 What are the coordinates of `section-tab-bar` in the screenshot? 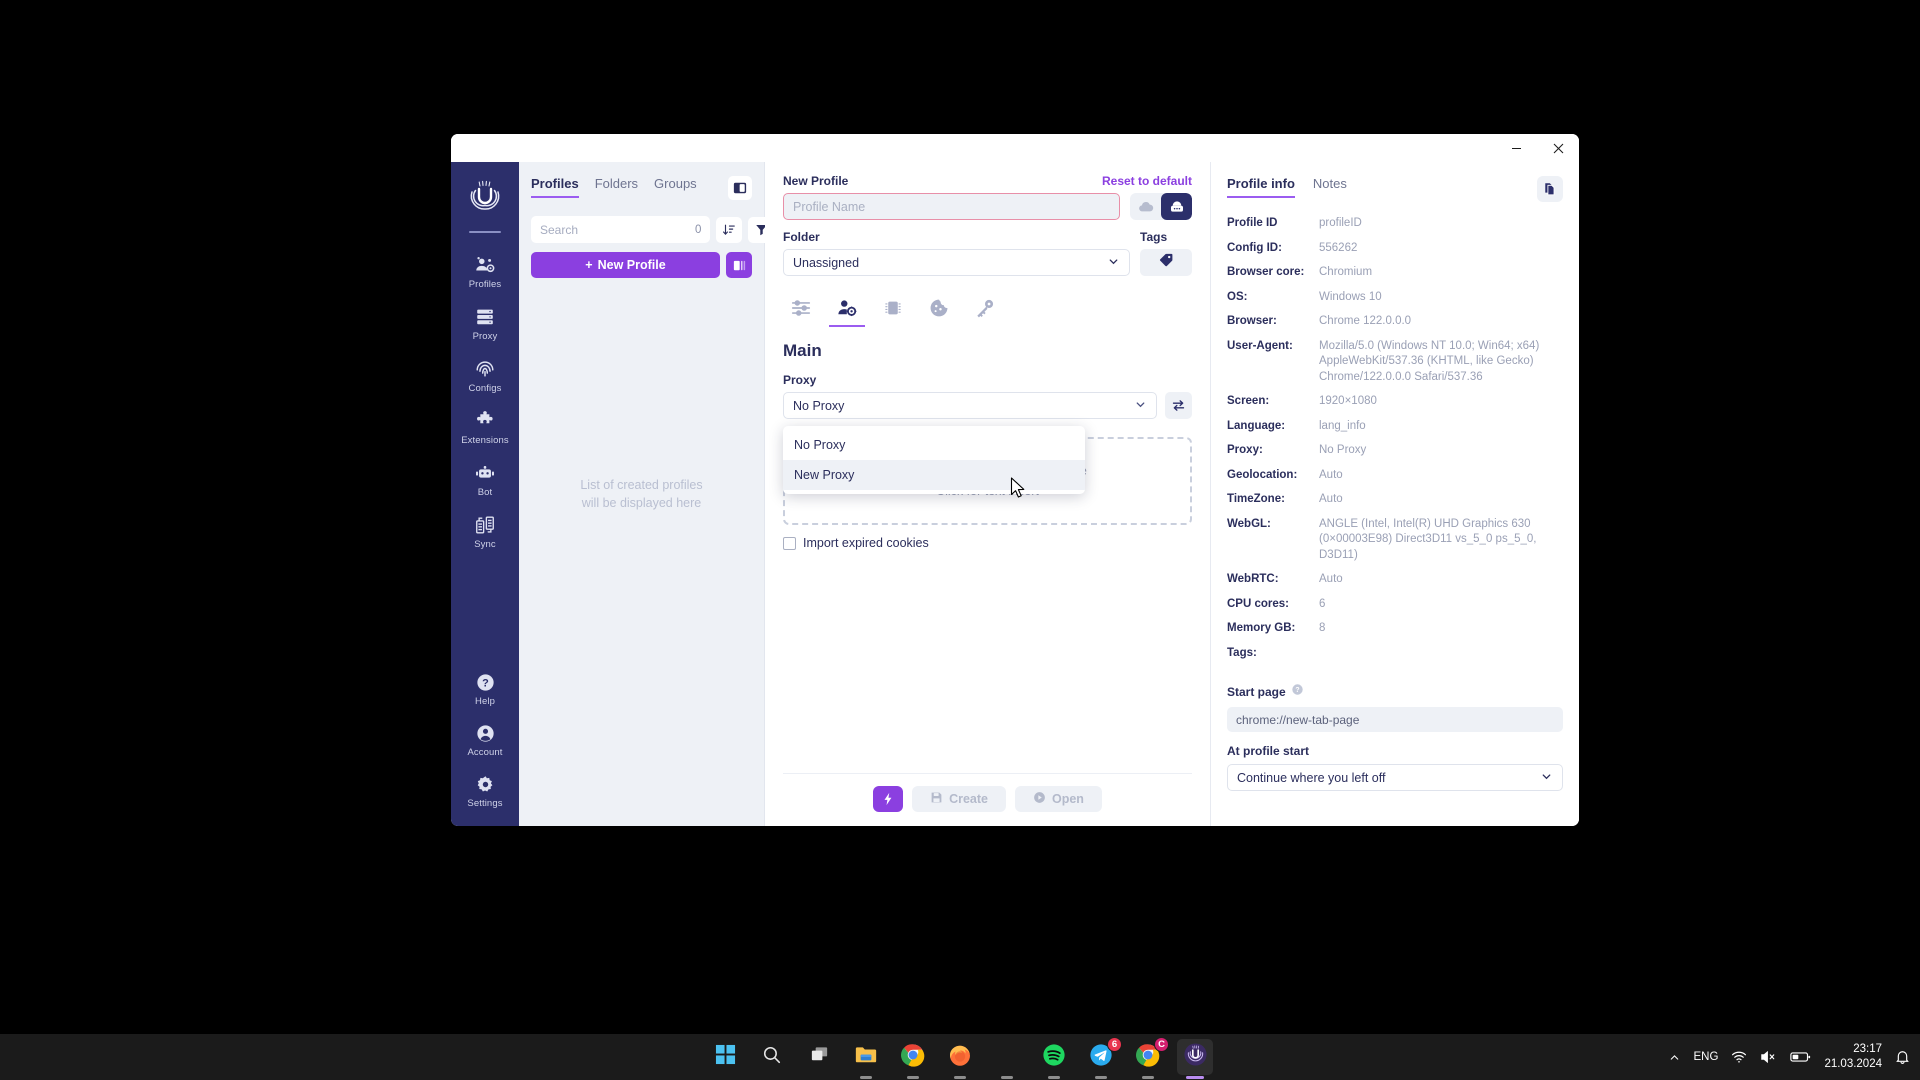 It's located at (987, 309).